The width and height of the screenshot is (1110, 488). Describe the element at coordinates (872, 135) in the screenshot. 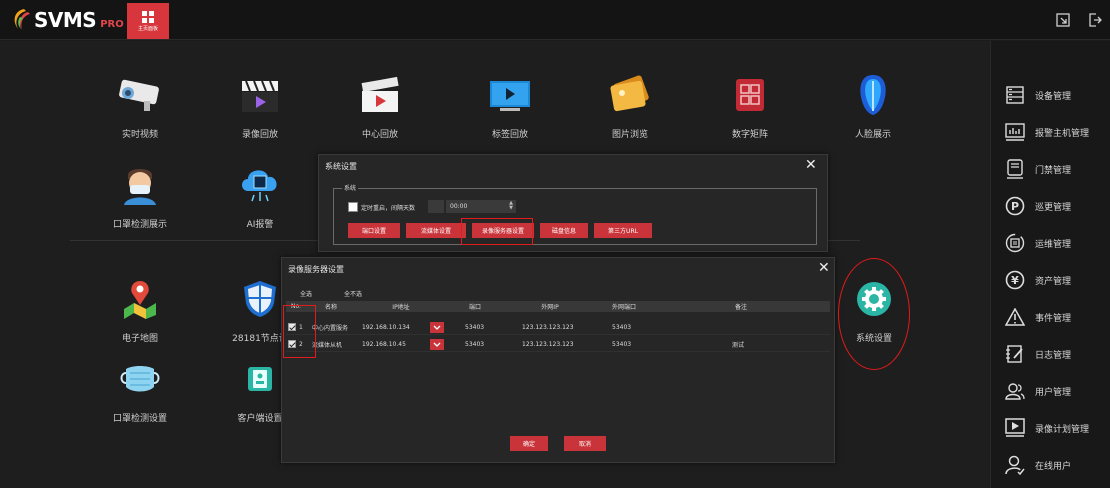

I see `tile-label: 人脸展示` at that location.